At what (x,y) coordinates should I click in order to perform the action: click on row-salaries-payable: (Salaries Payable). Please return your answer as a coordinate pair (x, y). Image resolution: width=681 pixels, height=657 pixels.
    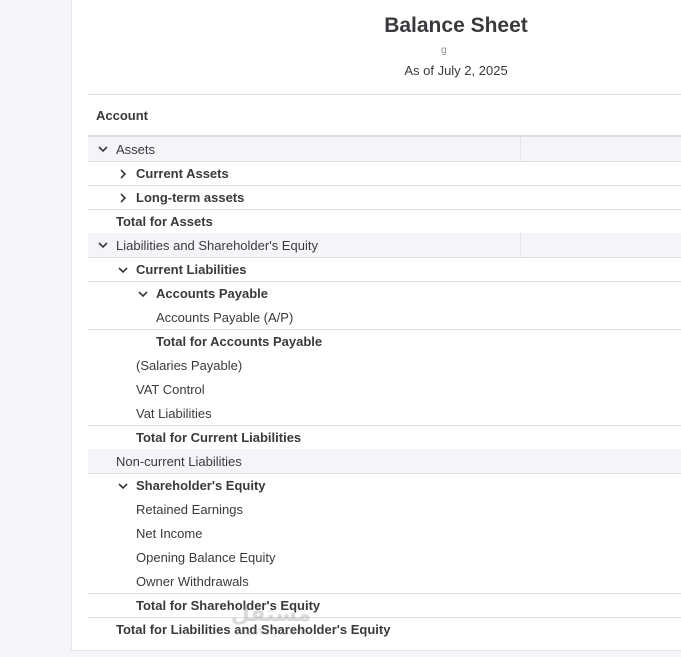
    Looking at the image, I should click on (384, 365).